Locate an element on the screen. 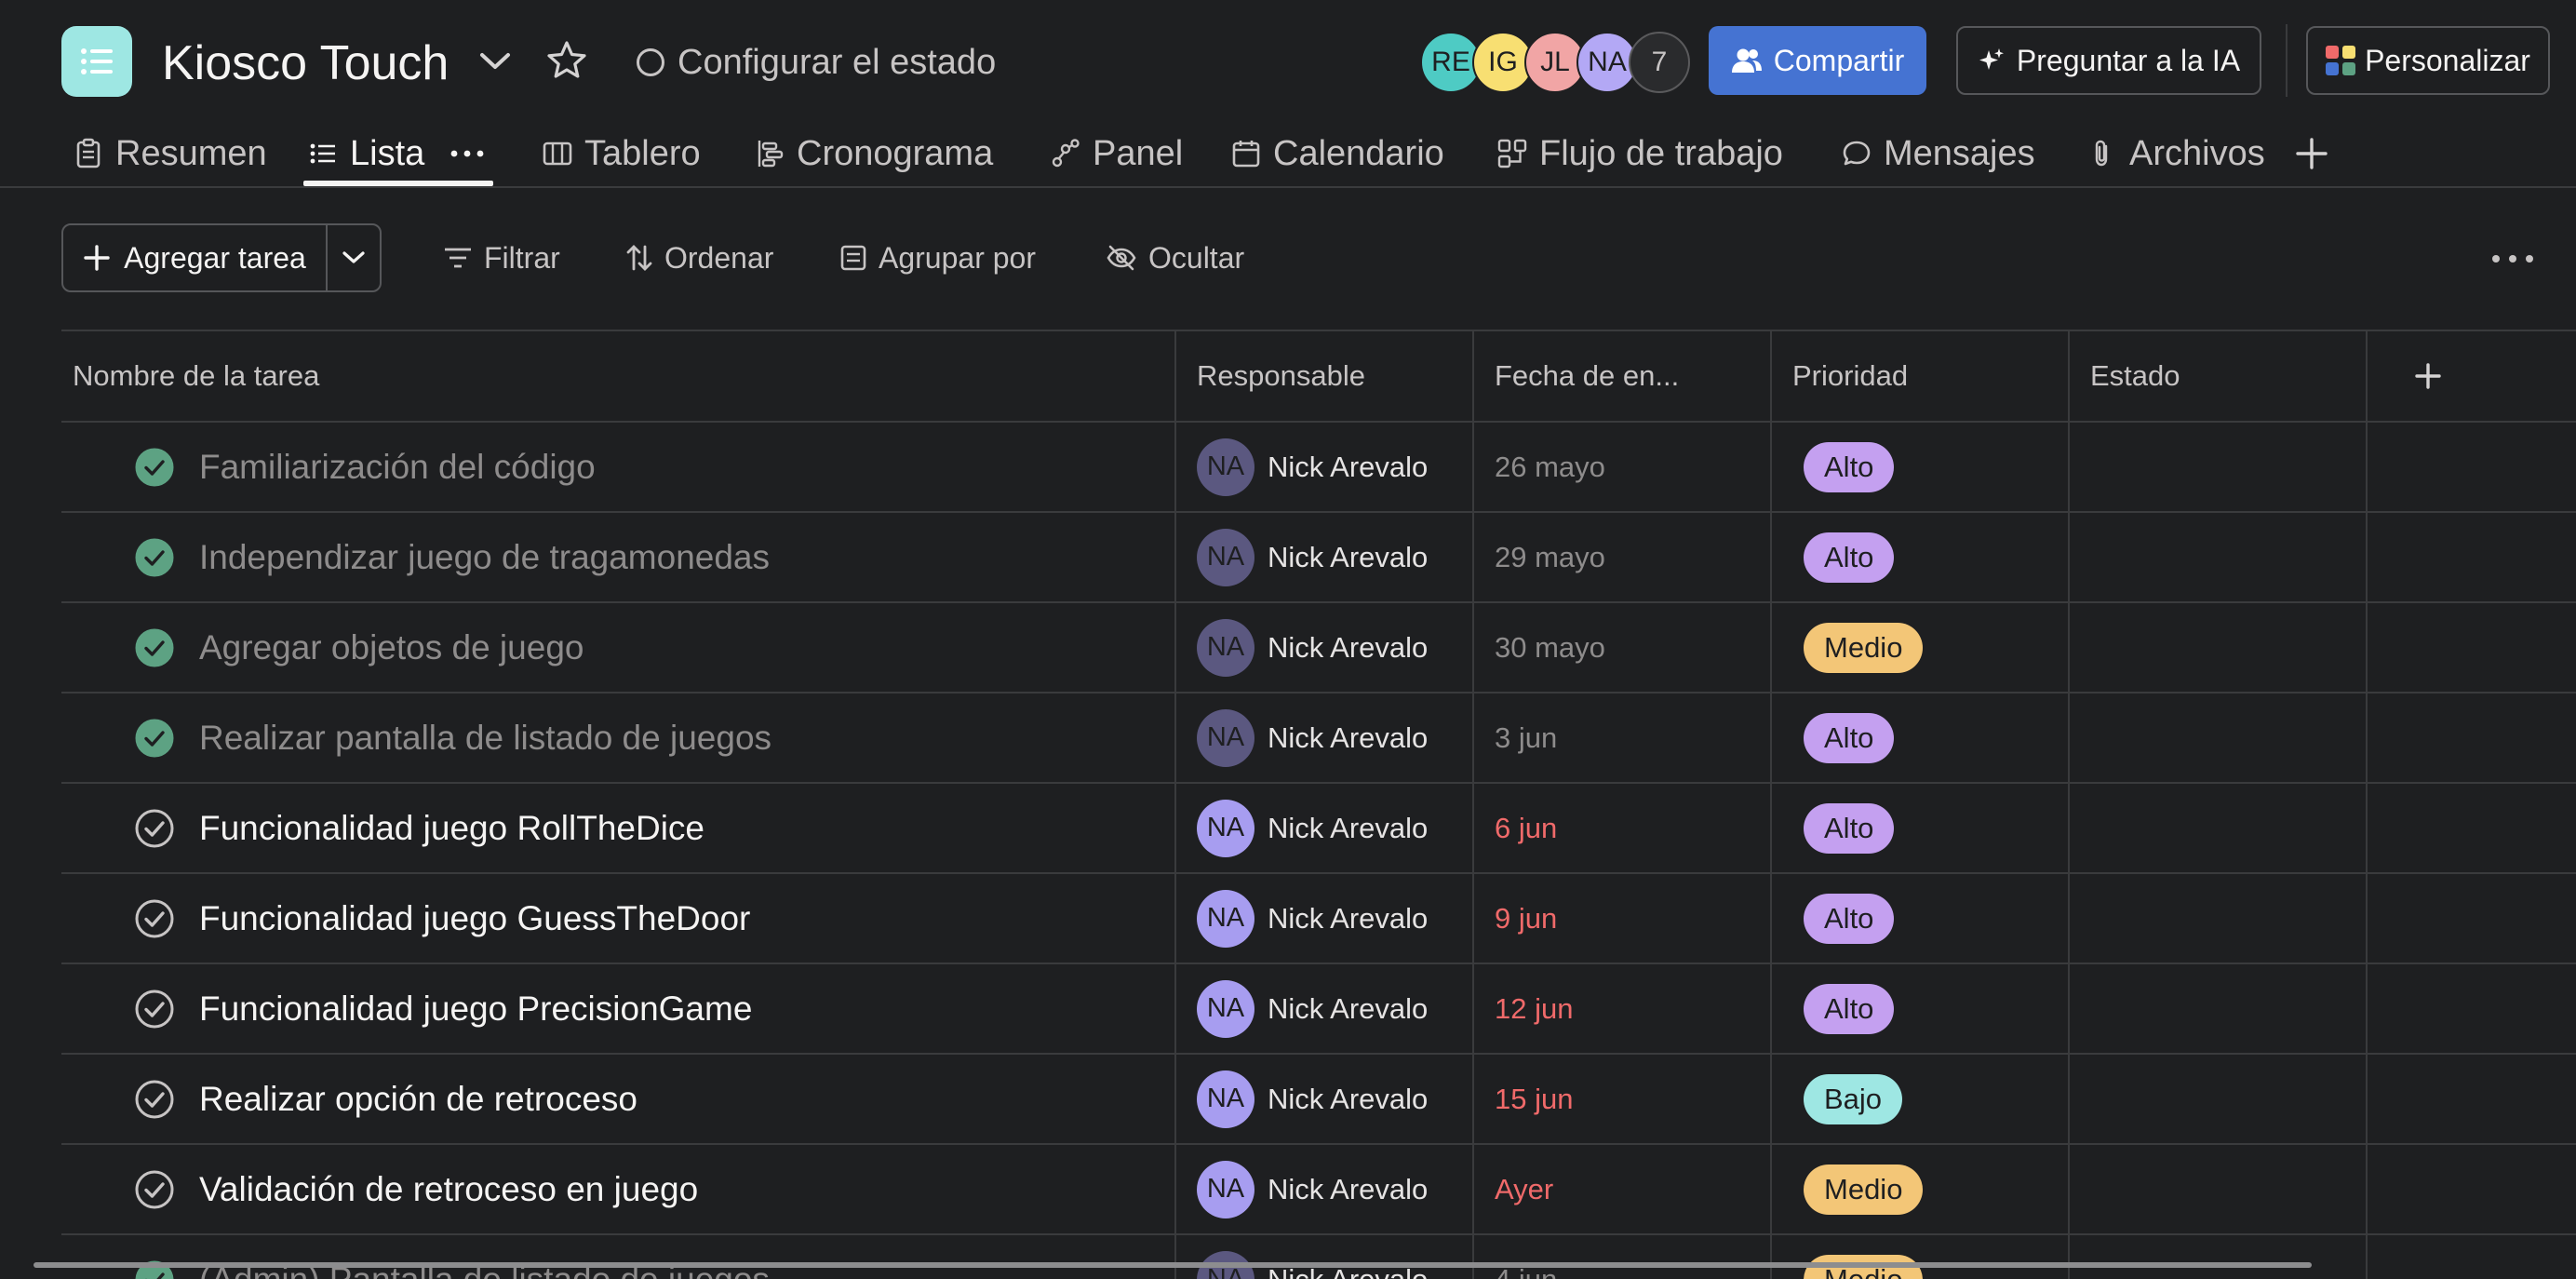 This screenshot has width=2576, height=1279. tab-tablero: Tablero is located at coordinates (621, 154).